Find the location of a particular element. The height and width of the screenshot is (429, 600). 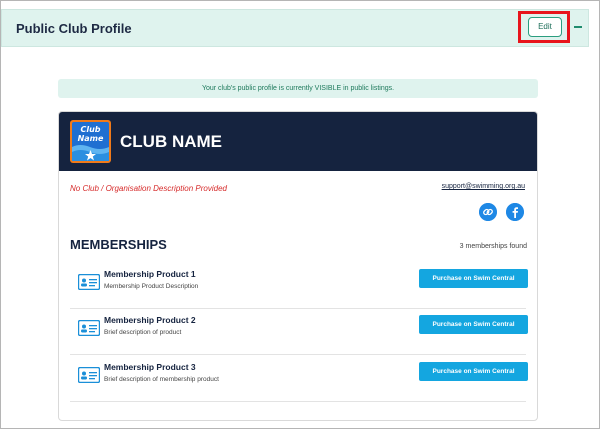

club-logo: Club Name is located at coordinates (90, 141).